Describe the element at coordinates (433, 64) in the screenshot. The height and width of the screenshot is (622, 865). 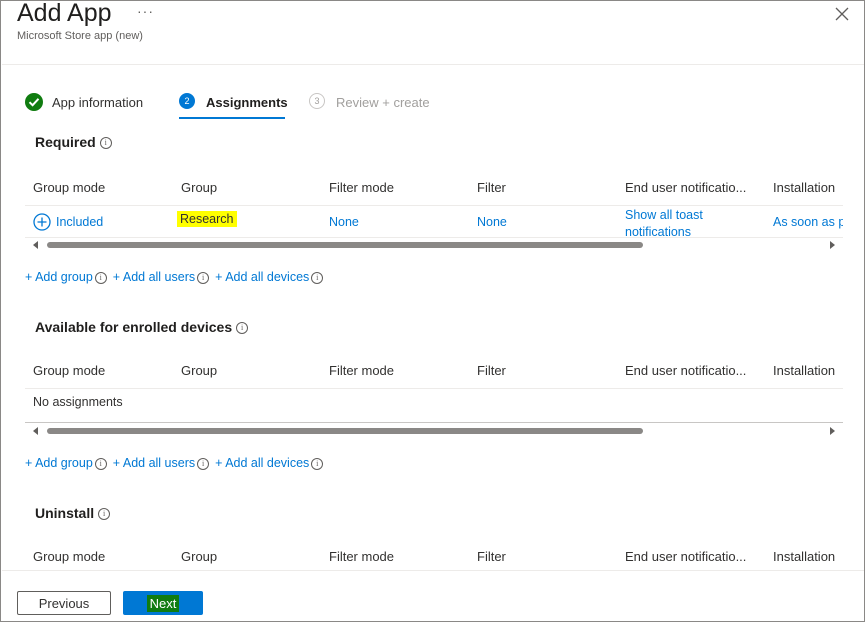
I see `header-divider` at that location.